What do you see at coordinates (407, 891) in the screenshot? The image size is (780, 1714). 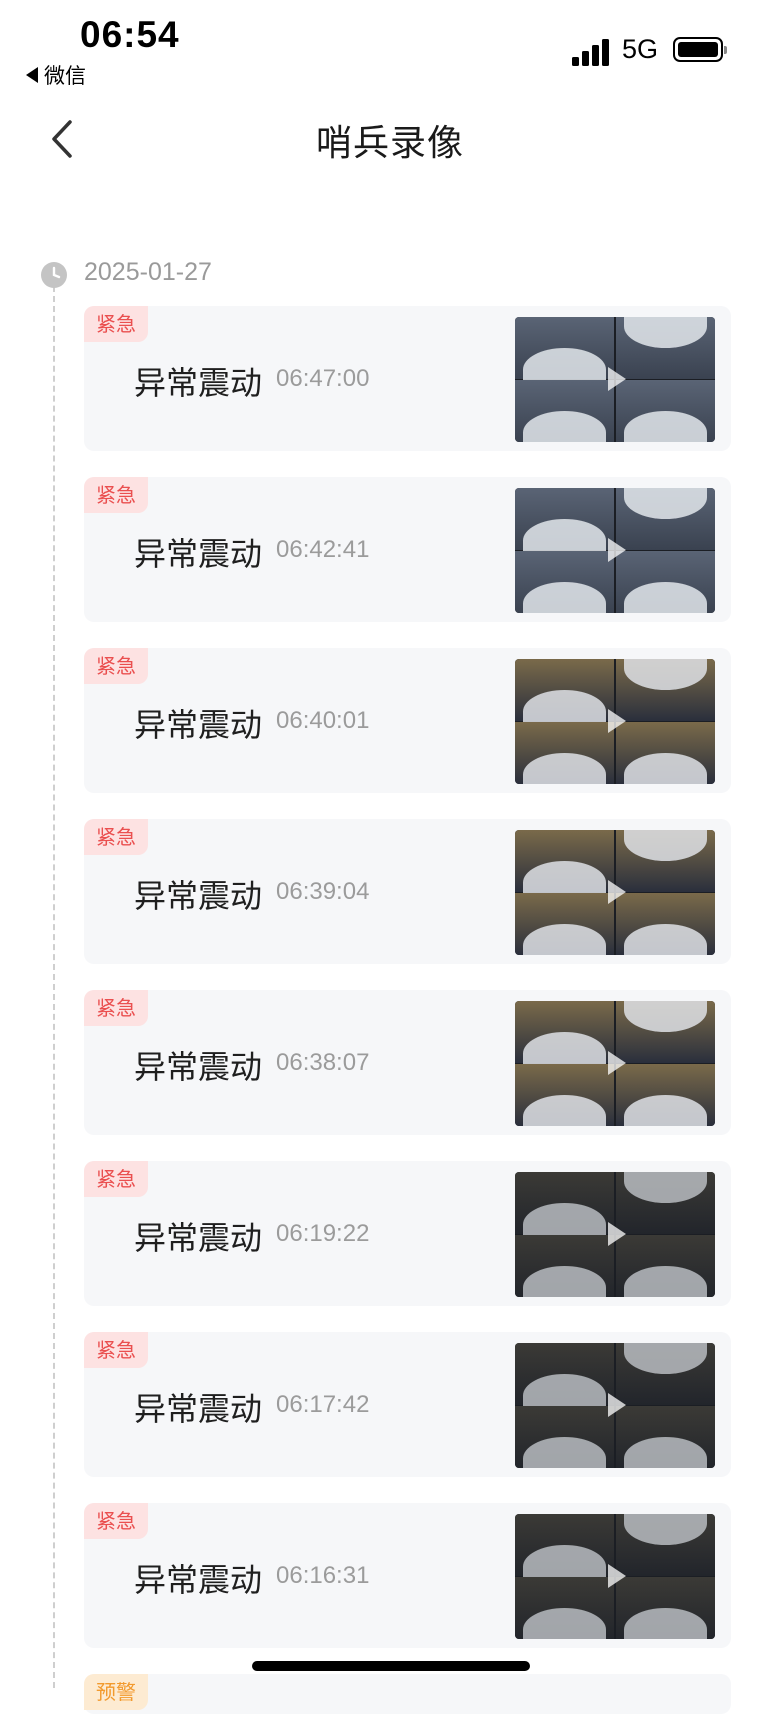 I see `event-card: 紧急异常震动 06:39:04` at bounding box center [407, 891].